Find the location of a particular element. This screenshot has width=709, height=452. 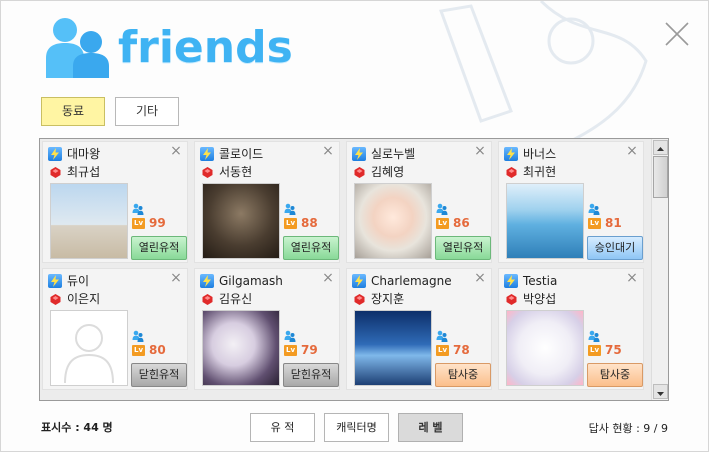

friend-card: 실로누벨 × 김혜영 Lv 86 열린유적 is located at coordinates (419, 202).